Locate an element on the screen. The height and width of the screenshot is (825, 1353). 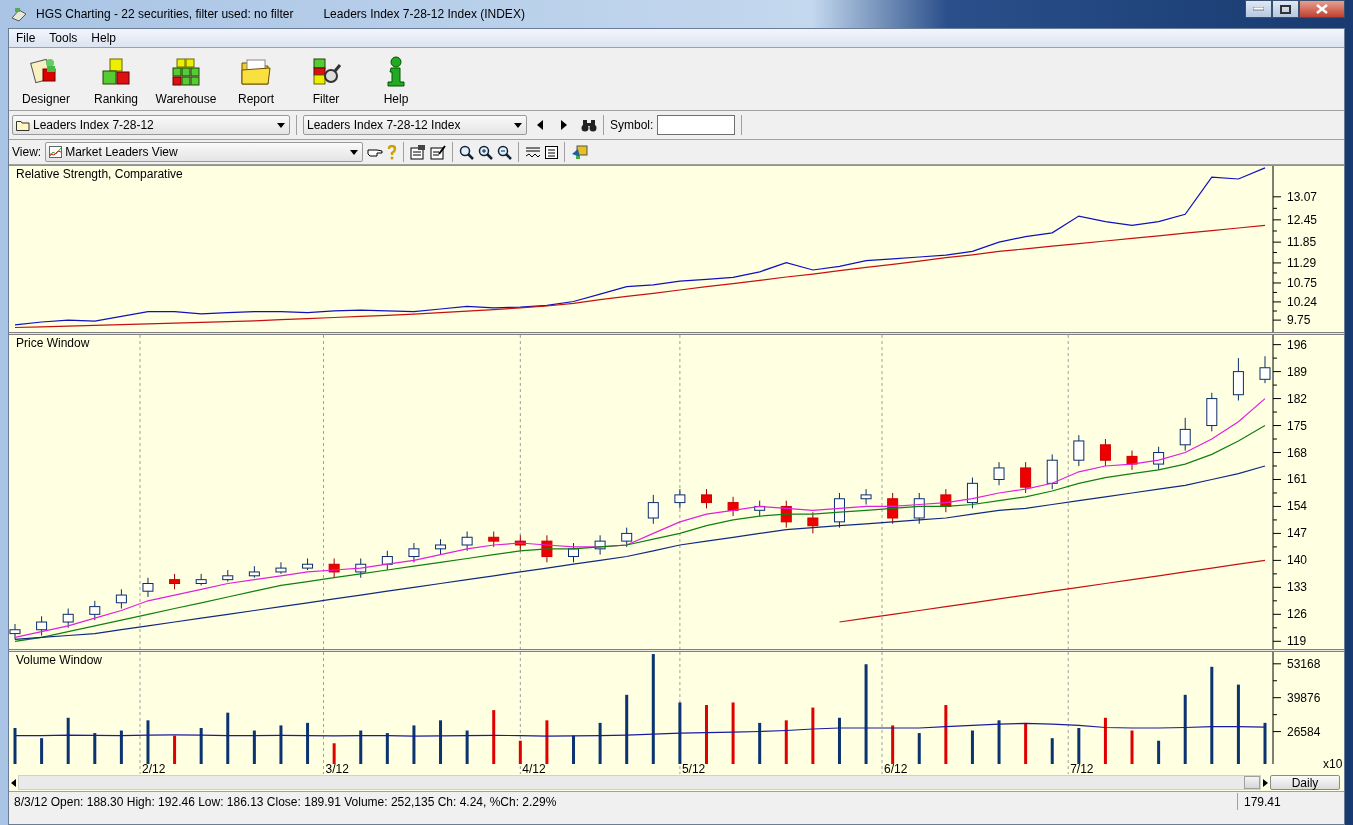
close-button is located at coordinates (1322, 9).